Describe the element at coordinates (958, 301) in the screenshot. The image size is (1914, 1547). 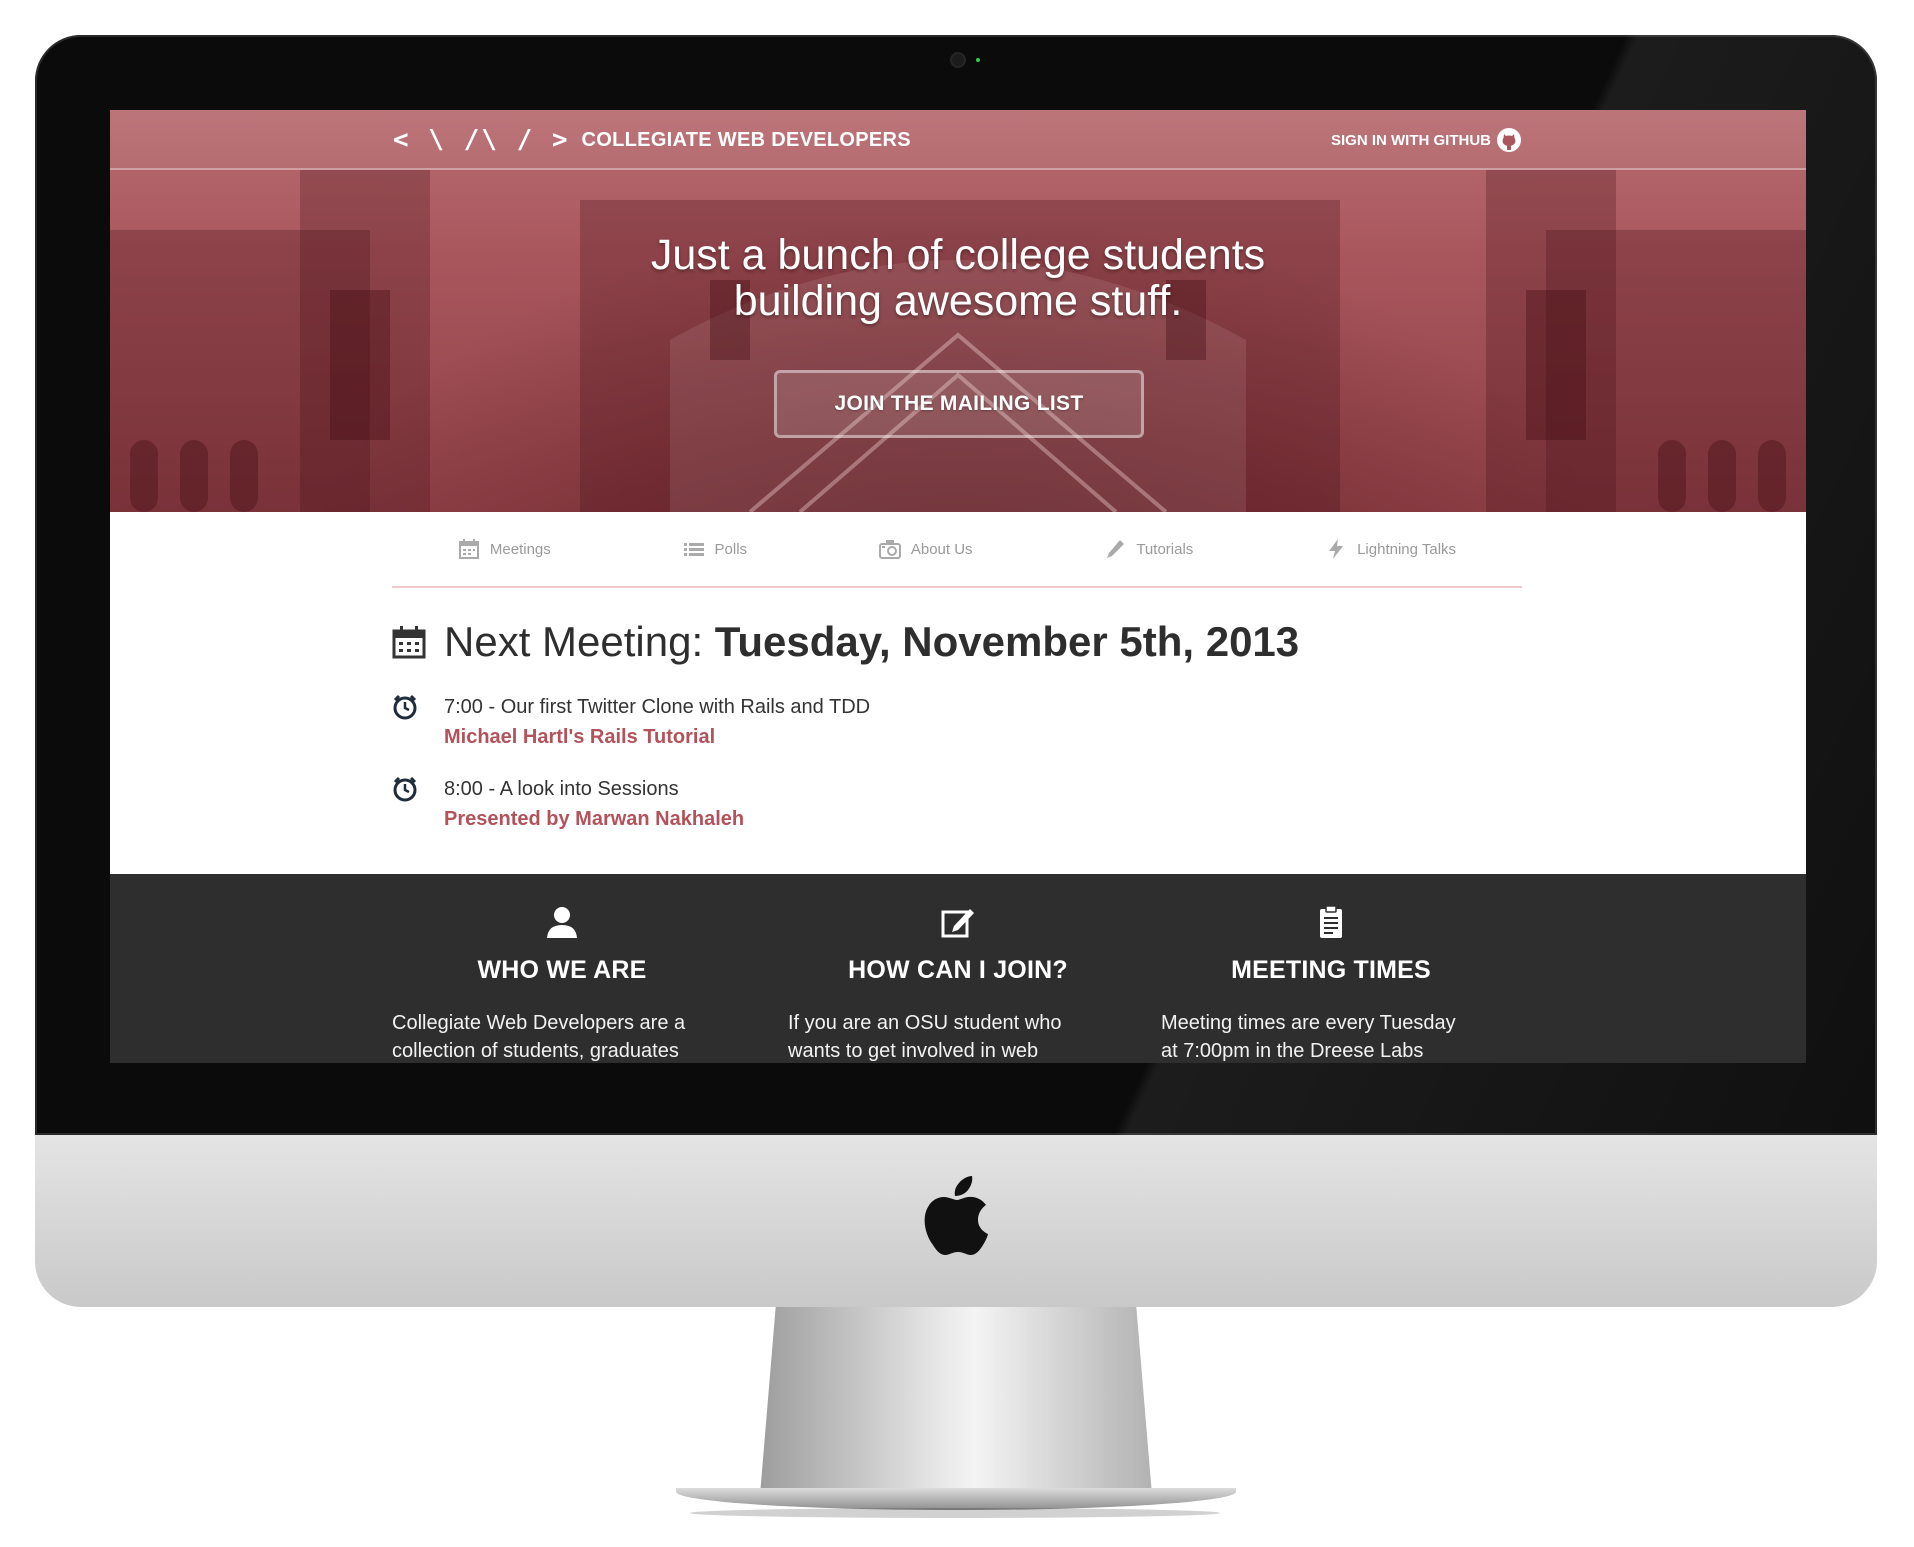
I see `hero-headline-line-2: building awesome stuff.` at that location.